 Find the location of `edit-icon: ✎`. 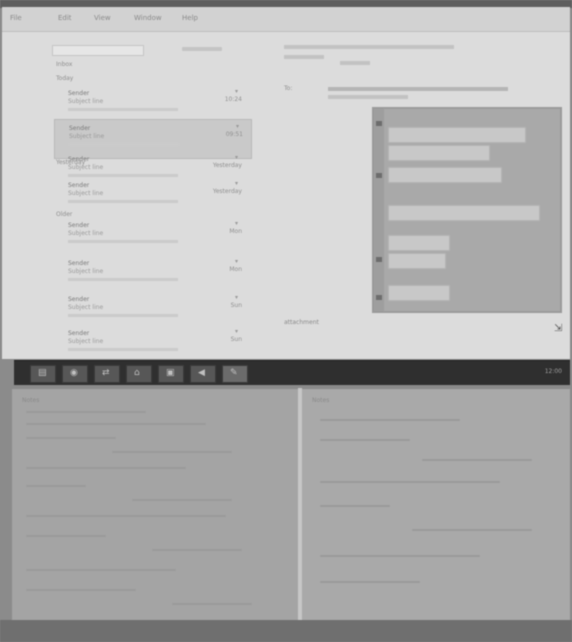

edit-icon: ✎ is located at coordinates (234, 373).